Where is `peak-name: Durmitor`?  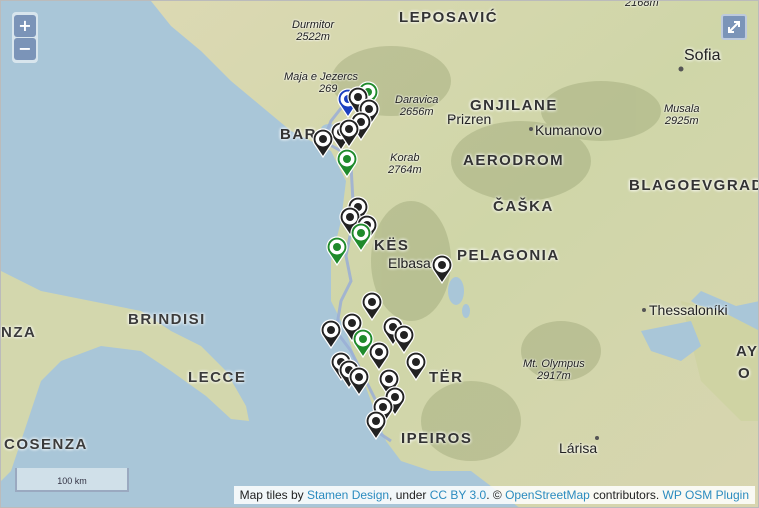
peak-name: Durmitor is located at coordinates (313, 25).